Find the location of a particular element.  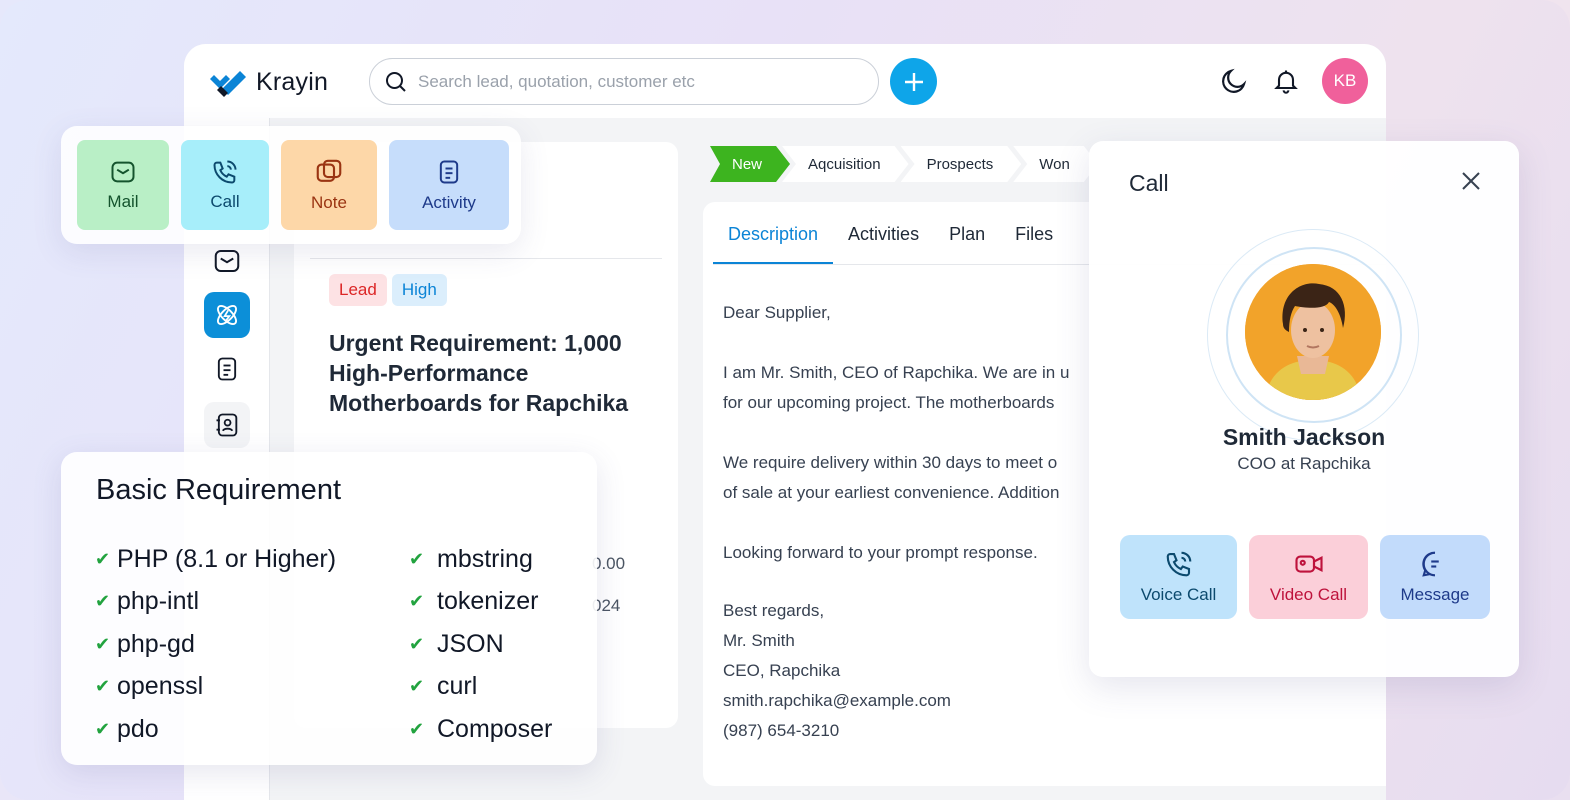

requirement-item: ✔ mbstring is located at coordinates (471, 558).